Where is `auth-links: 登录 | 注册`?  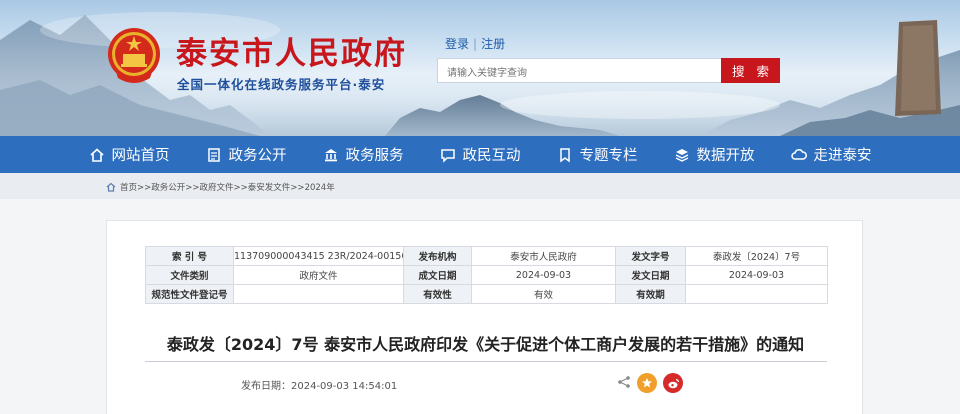
auth-links: 登录 | 注册 is located at coordinates (475, 43).